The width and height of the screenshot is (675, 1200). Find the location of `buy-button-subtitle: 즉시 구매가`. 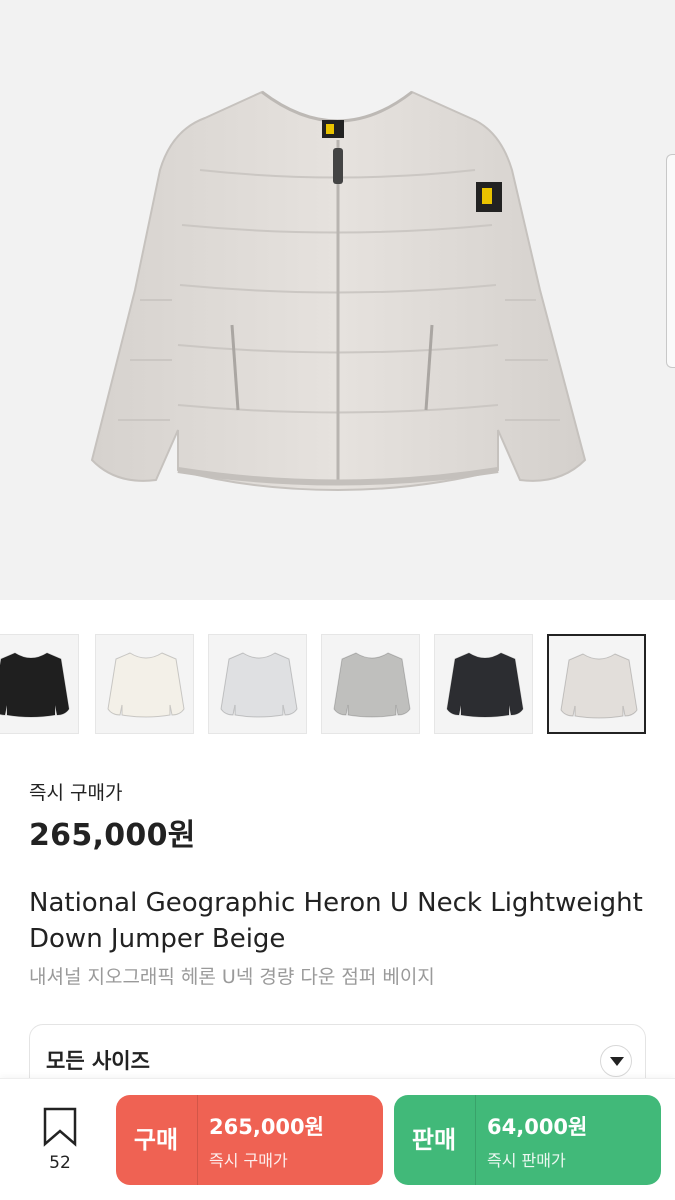

buy-button-subtitle: 즉시 구매가 is located at coordinates (248, 1160).